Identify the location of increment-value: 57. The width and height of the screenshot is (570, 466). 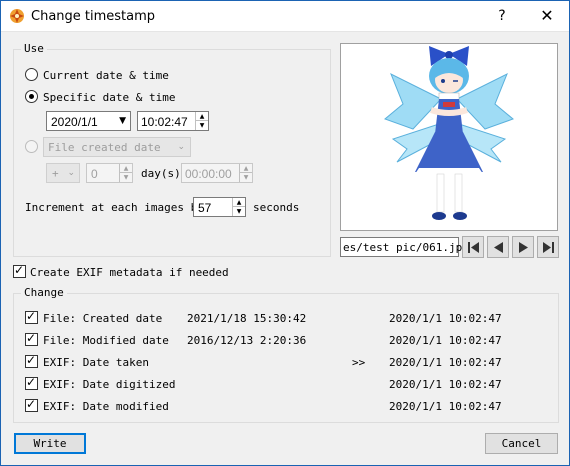
(205, 208).